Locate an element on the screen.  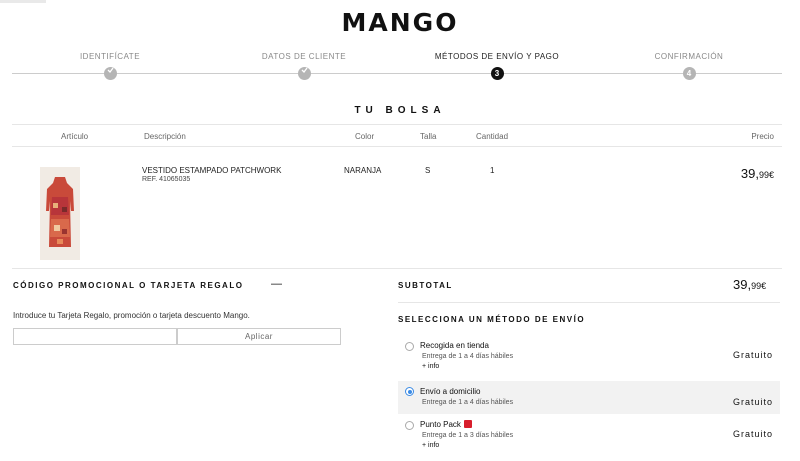
shipping-title: SELECCIONA UN MÉTODO DE ENVÍO is located at coordinates (492, 319).